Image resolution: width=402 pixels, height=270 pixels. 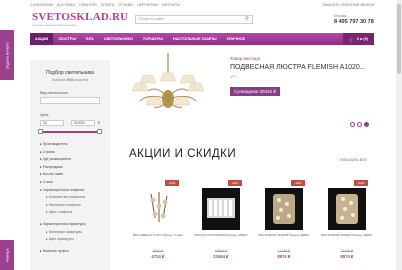 What do you see at coordinates (88, 5) in the screenshot?
I see `top-link: ГАРАНТИЯ` at bounding box center [88, 5].